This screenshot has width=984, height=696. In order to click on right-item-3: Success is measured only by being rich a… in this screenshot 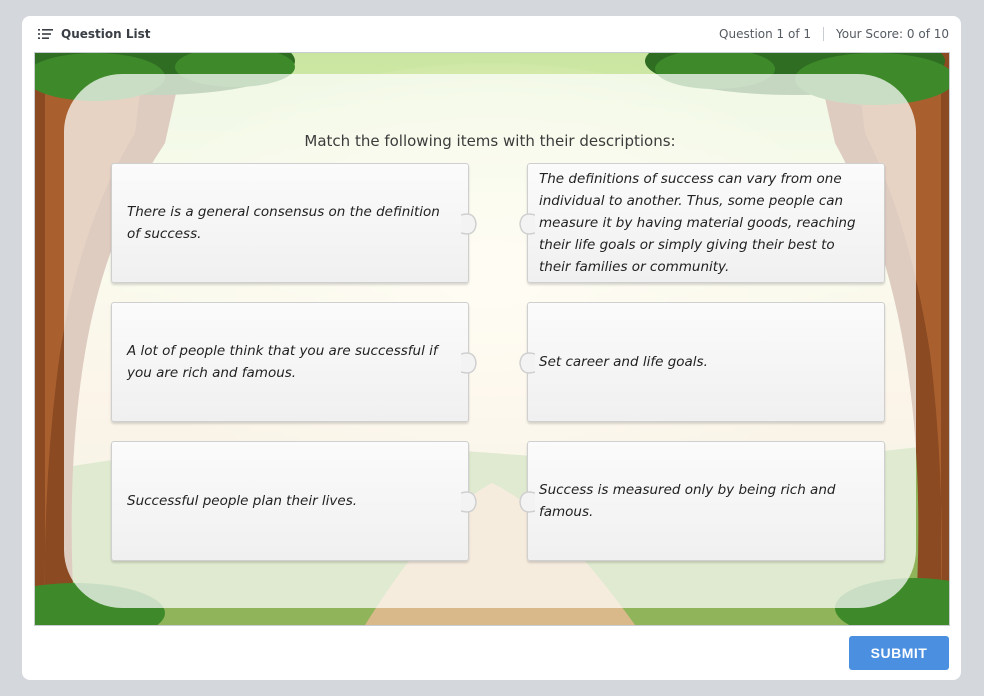, I will do `click(702, 501)`.